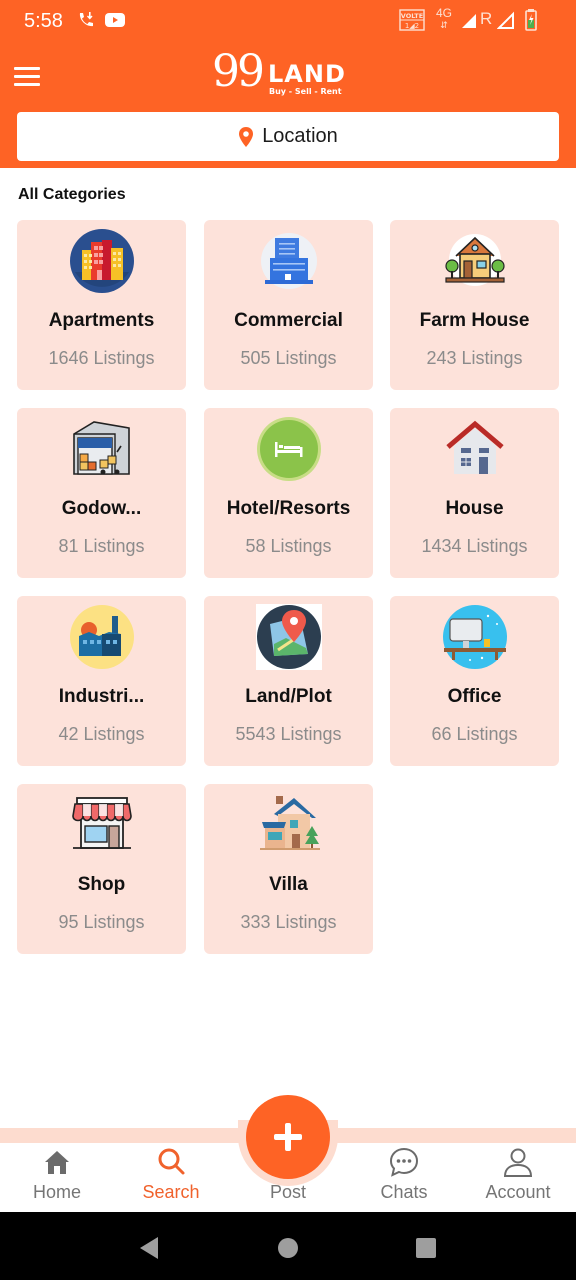 This screenshot has height=1280, width=576. I want to click on category-count: 5543 Listings, so click(288, 734).